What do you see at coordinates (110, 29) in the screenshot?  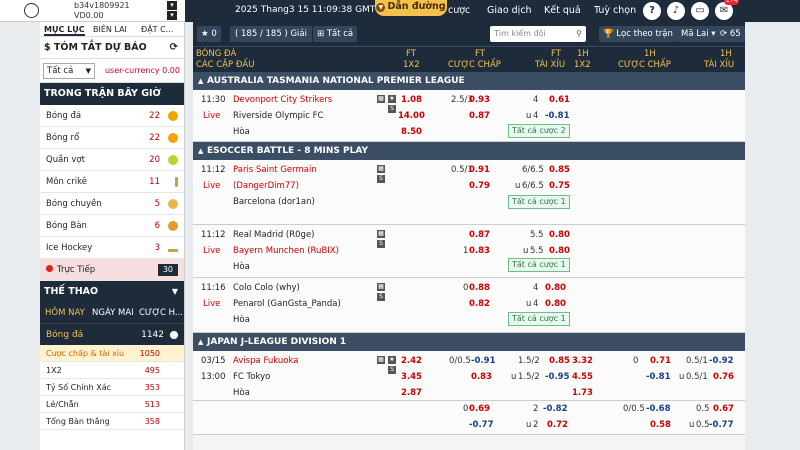 I see `tab-receipts: BIÊN LAI` at bounding box center [110, 29].